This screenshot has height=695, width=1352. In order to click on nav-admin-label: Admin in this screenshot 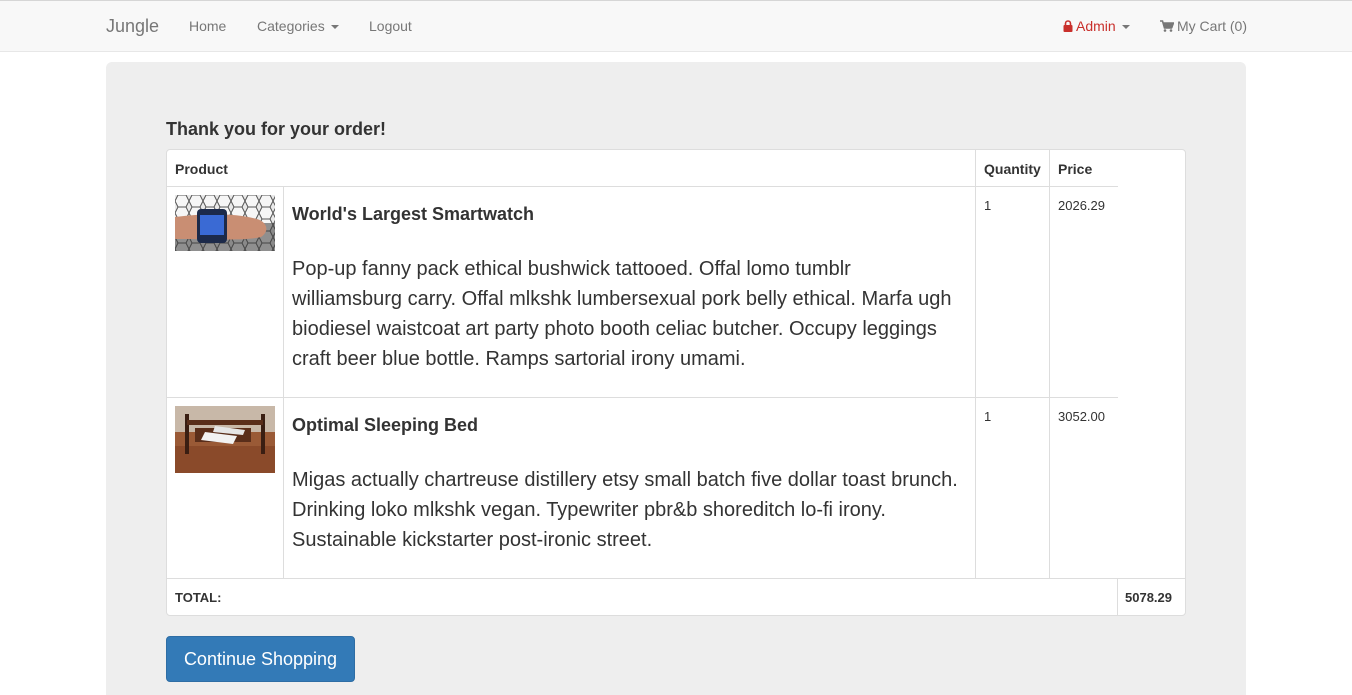, I will do `click(1096, 26)`.